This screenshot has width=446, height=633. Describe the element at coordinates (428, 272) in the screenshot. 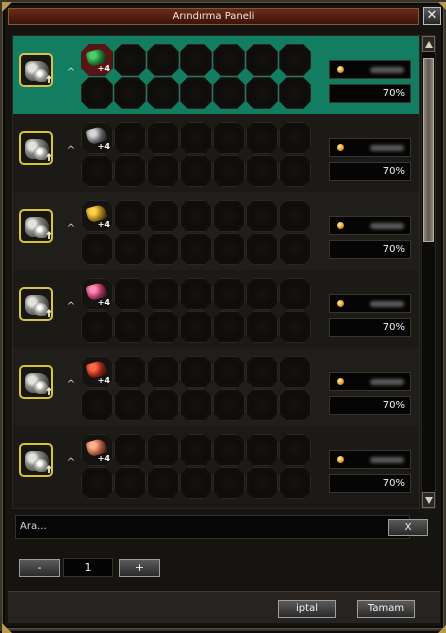

I see `scrollbar` at that location.